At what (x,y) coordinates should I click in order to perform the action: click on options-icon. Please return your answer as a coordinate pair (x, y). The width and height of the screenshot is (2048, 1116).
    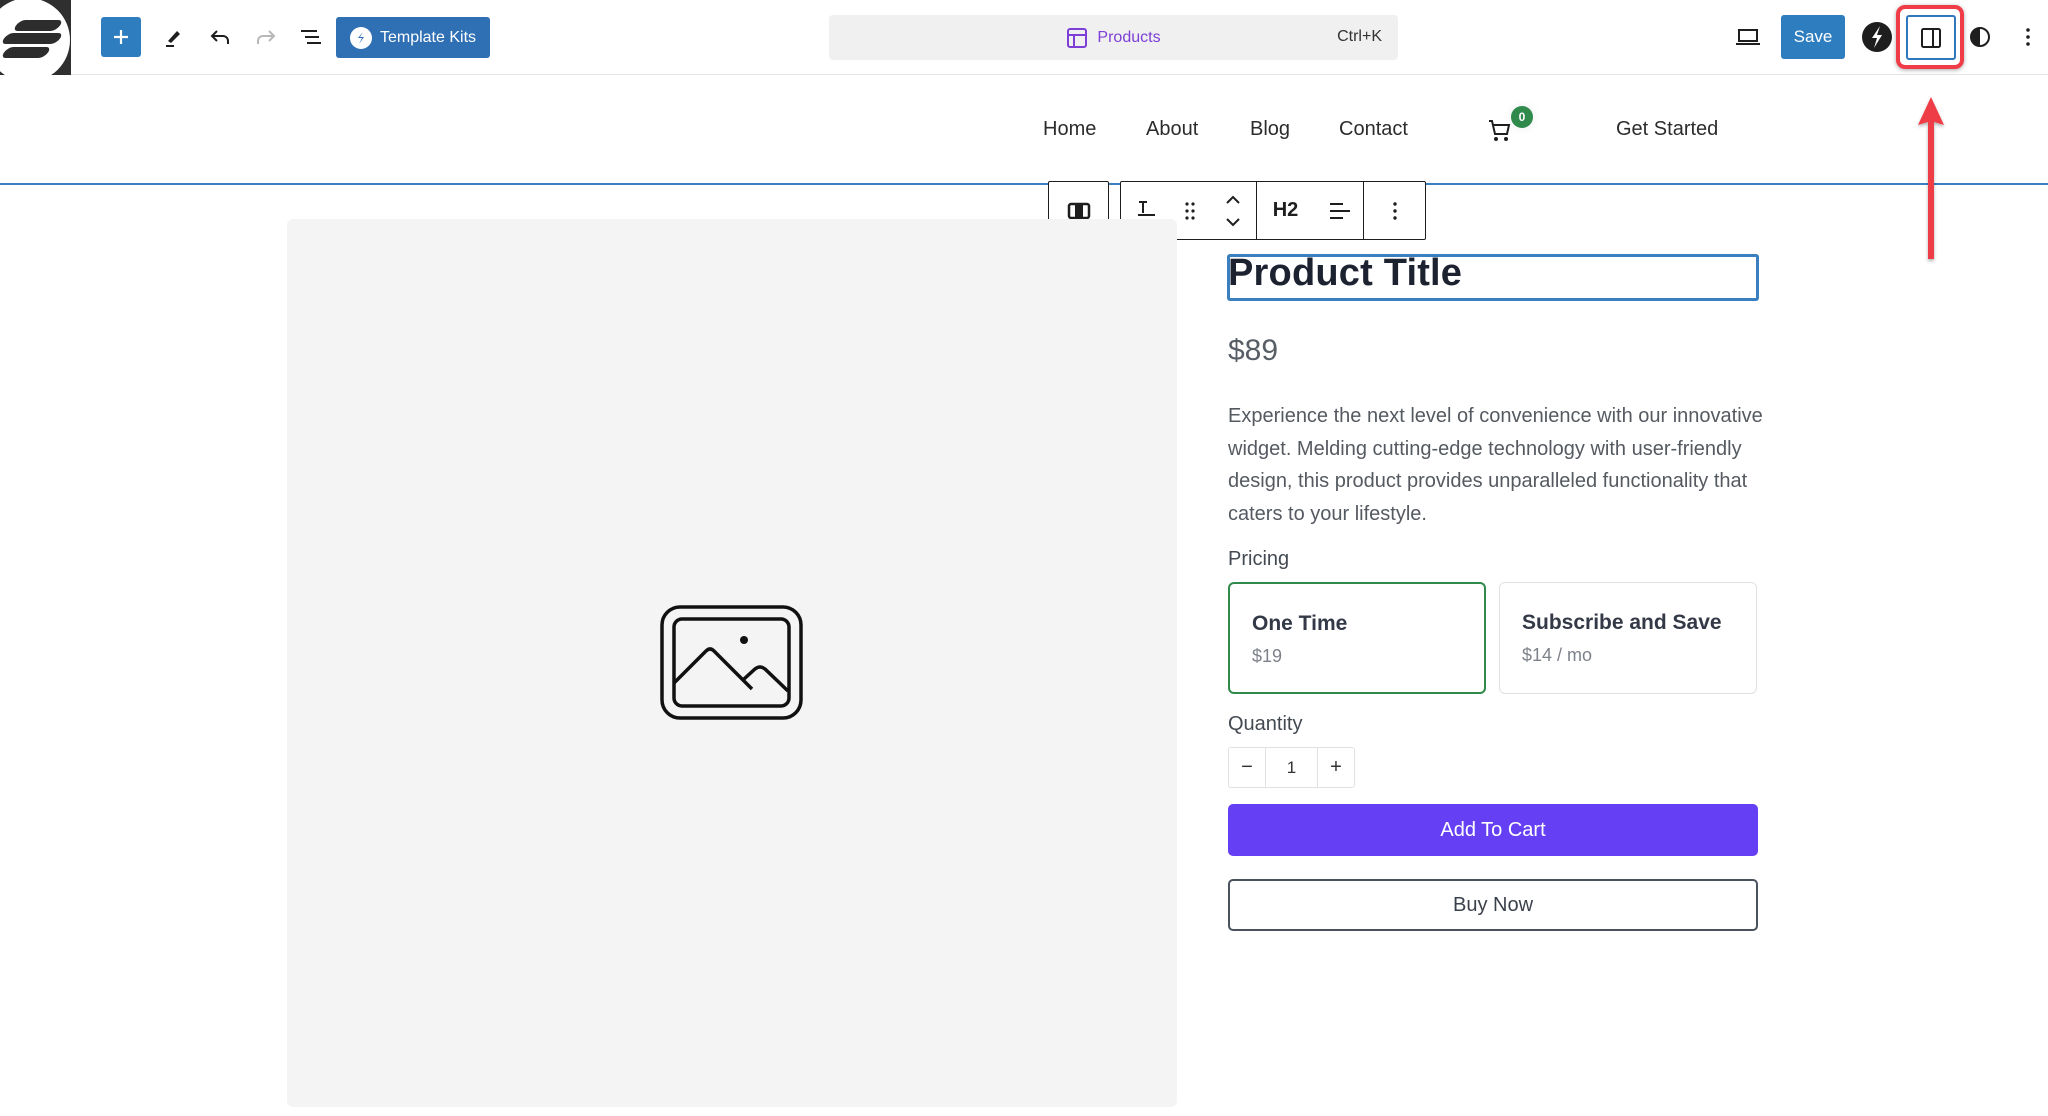
    Looking at the image, I should click on (1394, 210).